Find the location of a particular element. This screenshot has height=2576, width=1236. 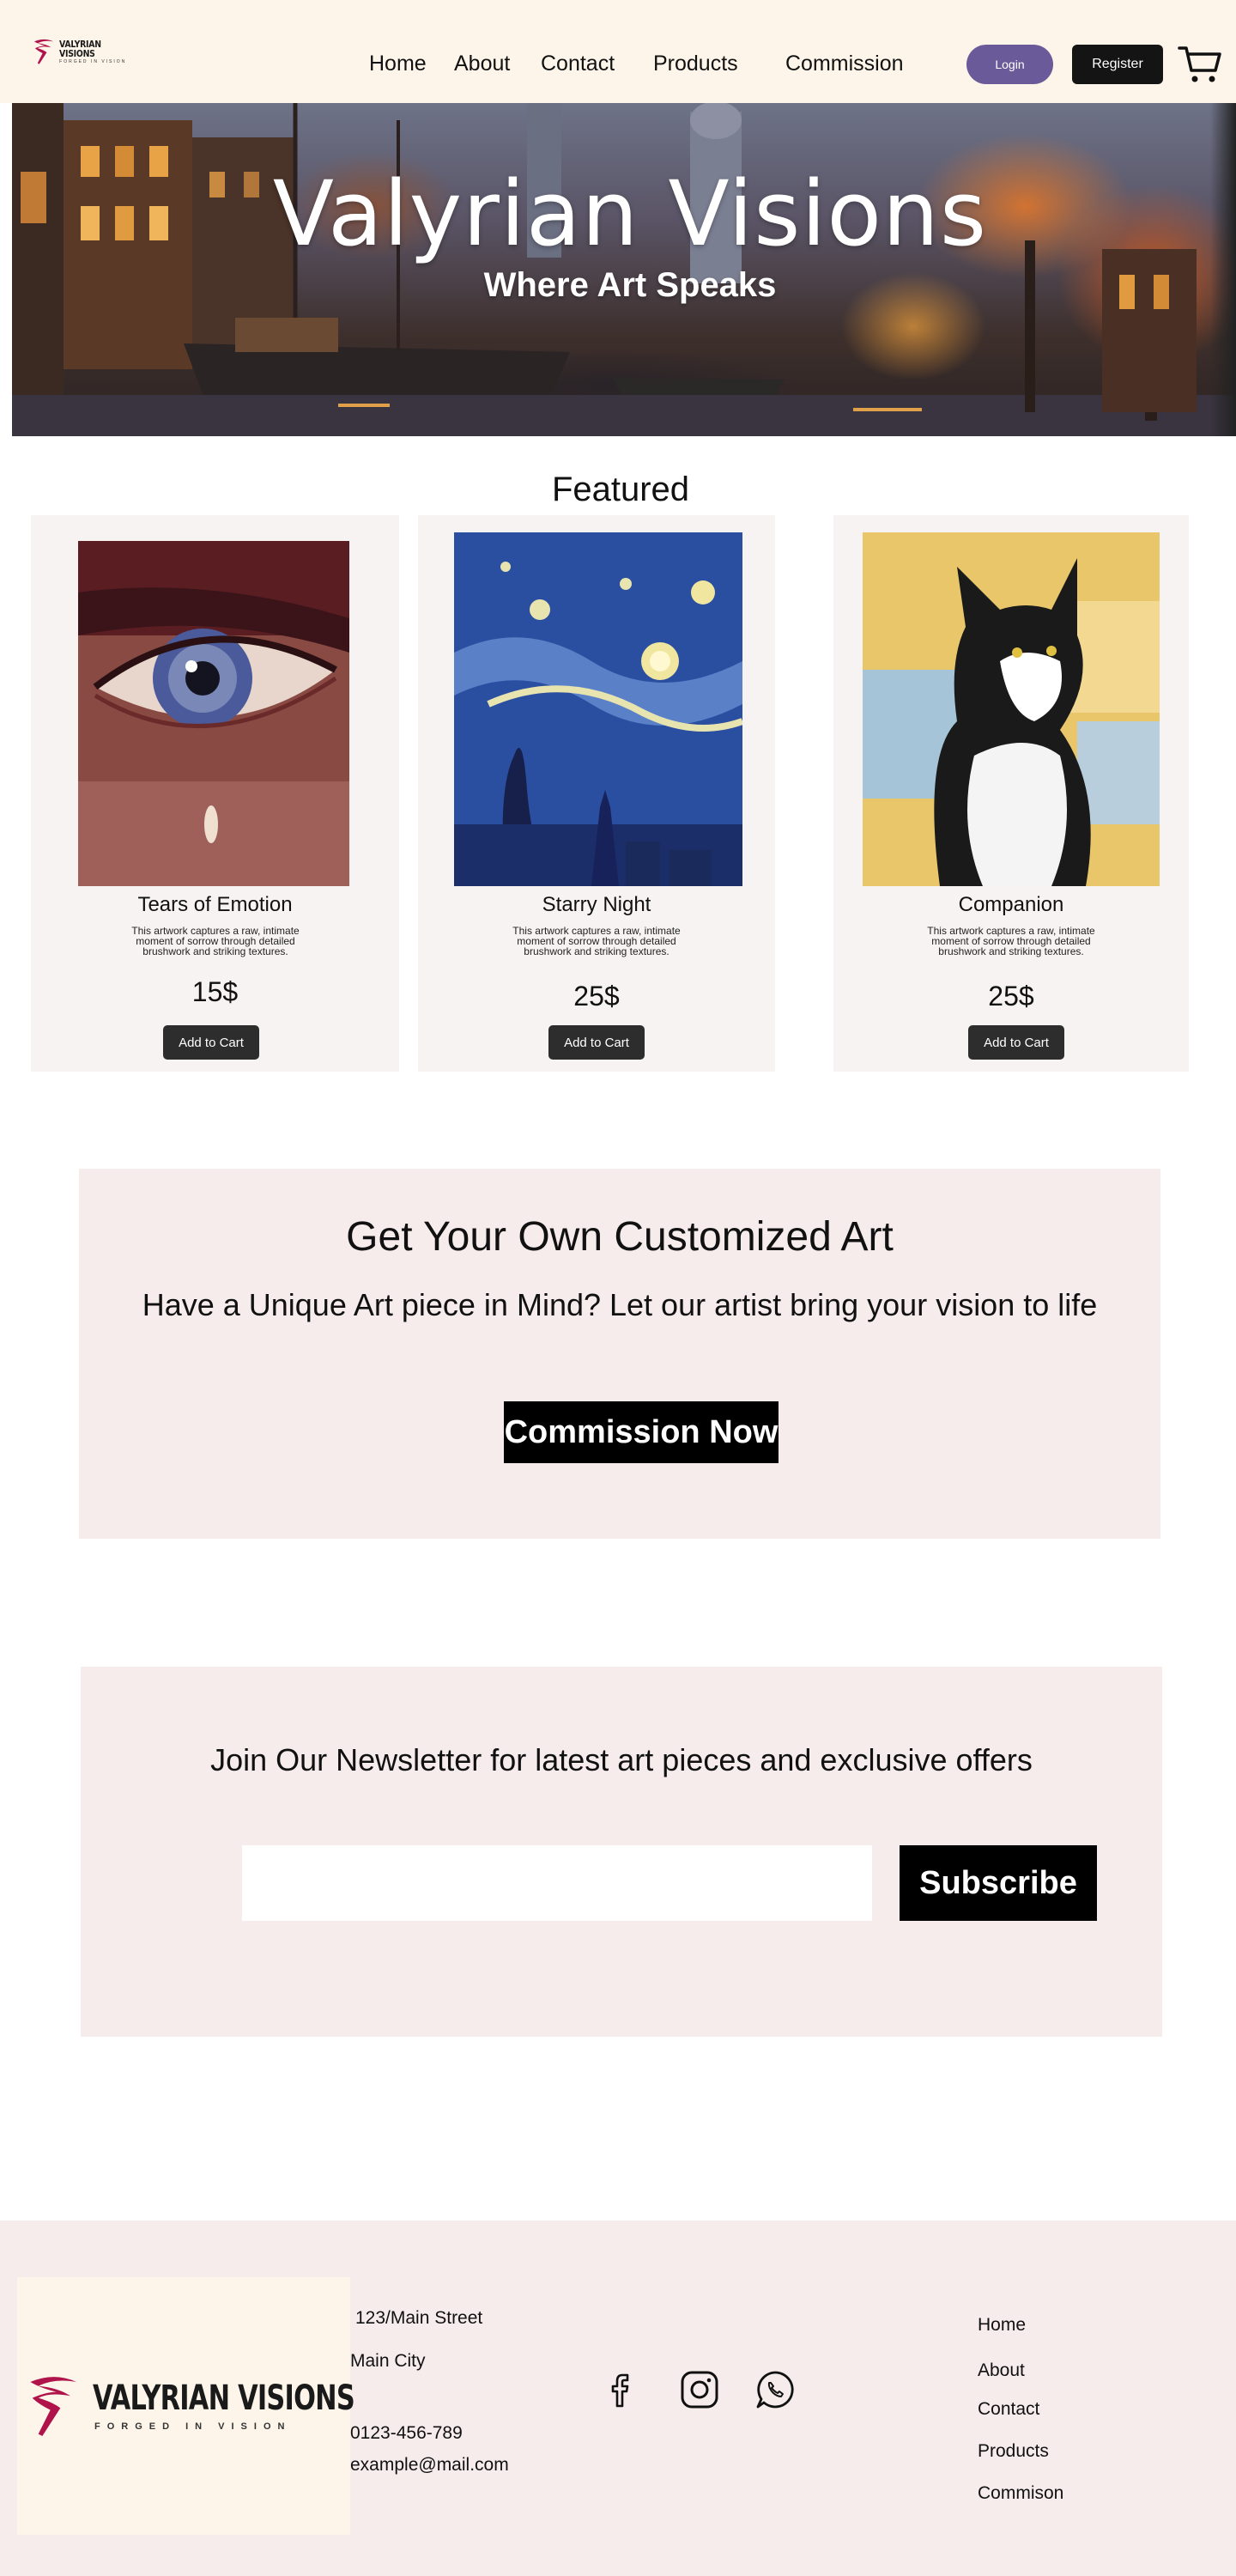

nav-products: Products is located at coordinates (695, 64).